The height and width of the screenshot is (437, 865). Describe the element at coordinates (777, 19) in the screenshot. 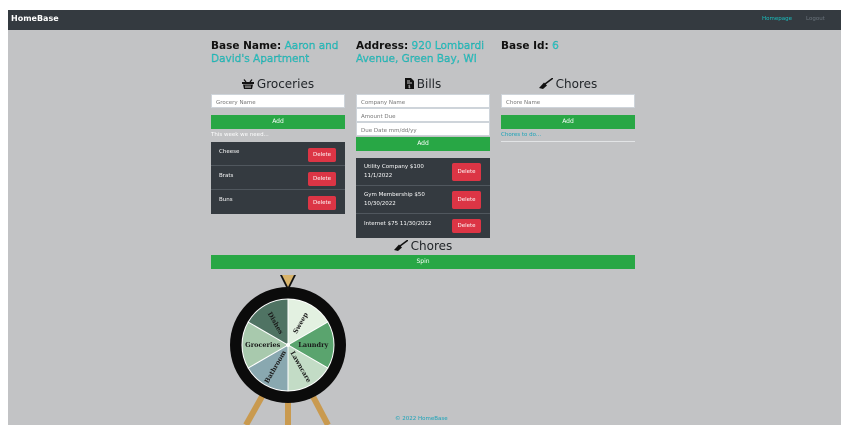

I see `homepage-link: Homepage` at that location.